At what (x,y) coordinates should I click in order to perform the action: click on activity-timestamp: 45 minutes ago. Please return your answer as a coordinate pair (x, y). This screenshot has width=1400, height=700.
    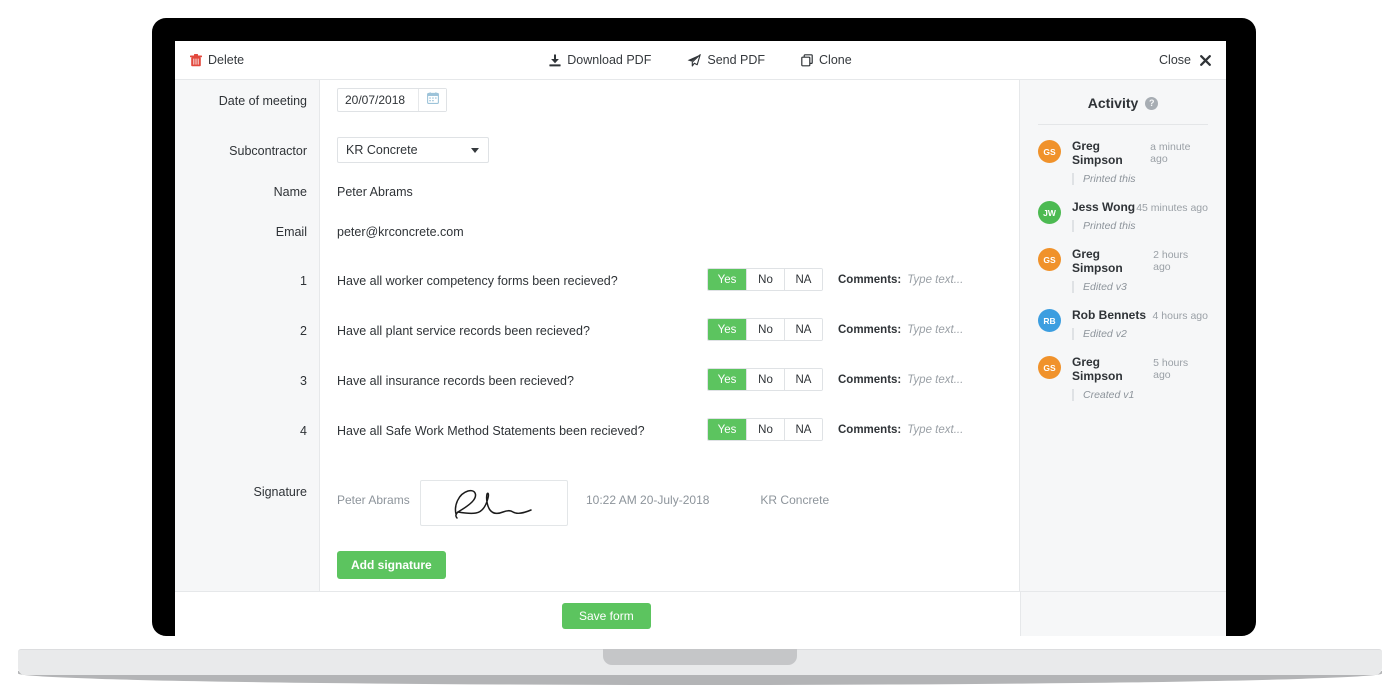
    Looking at the image, I should click on (1172, 208).